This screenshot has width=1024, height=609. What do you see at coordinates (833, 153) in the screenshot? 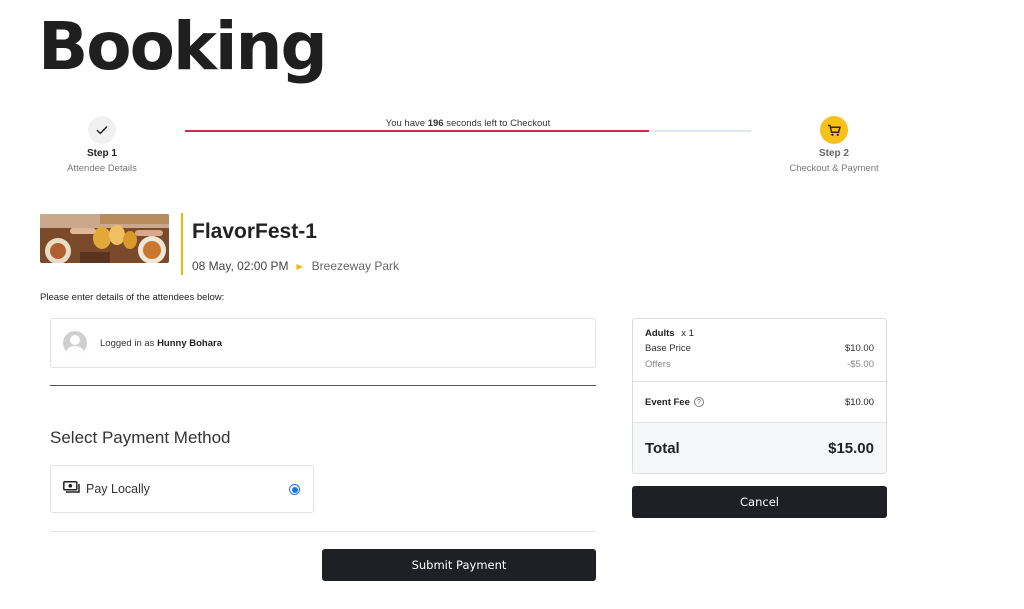
I see `step-2-title: Step 2` at bounding box center [833, 153].